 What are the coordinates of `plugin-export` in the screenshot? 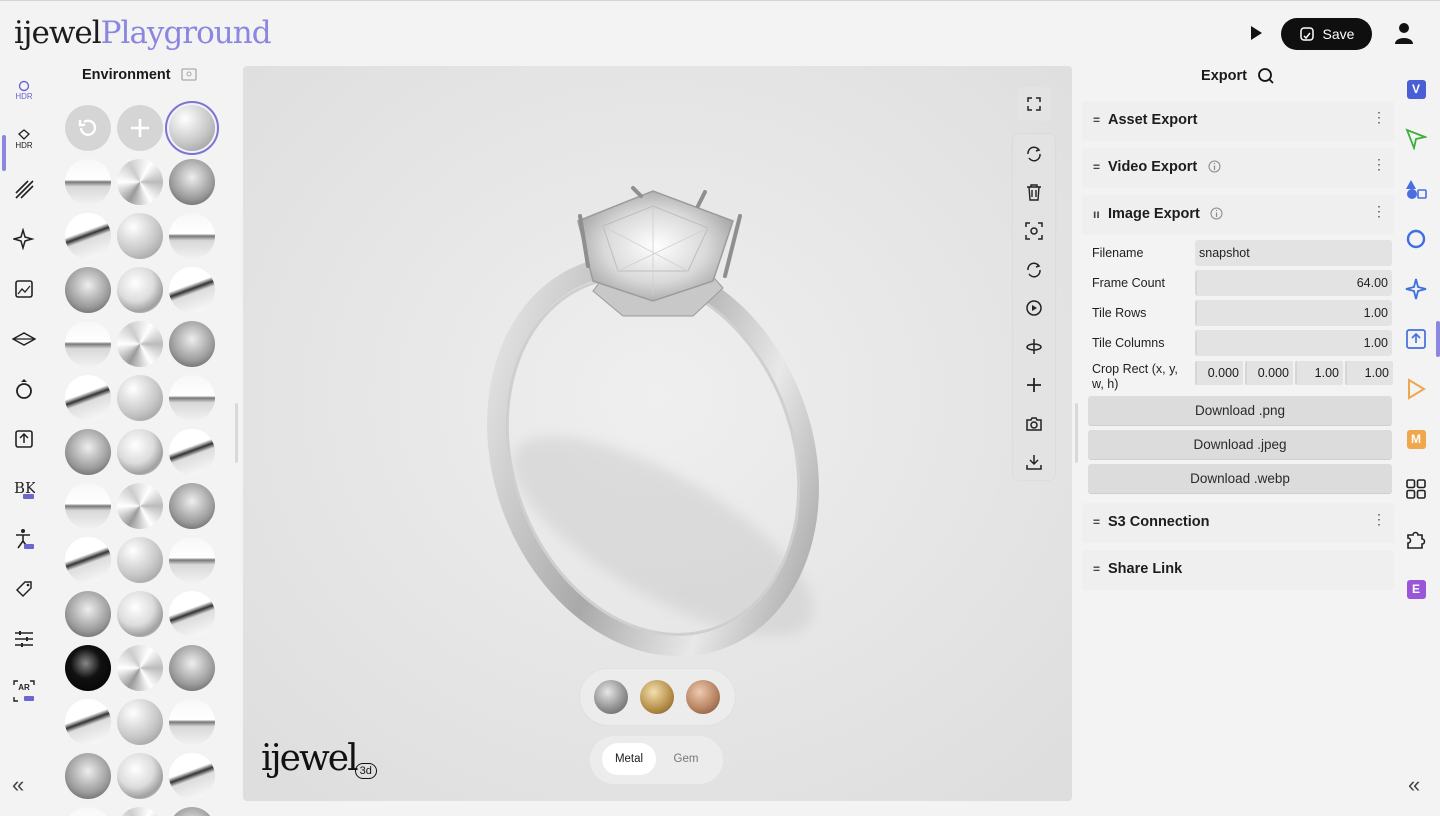 It's located at (1416, 339).